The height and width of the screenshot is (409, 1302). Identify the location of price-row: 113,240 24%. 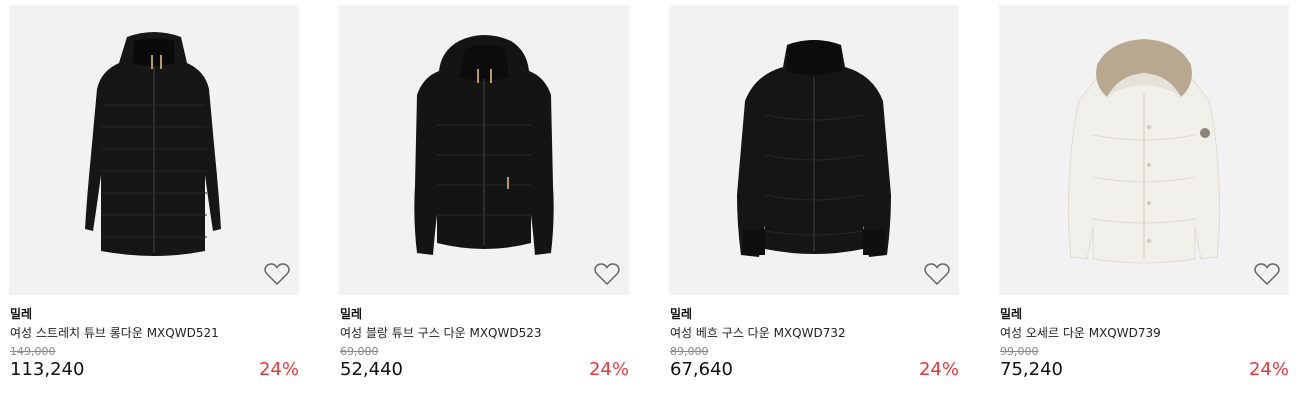
(154, 370).